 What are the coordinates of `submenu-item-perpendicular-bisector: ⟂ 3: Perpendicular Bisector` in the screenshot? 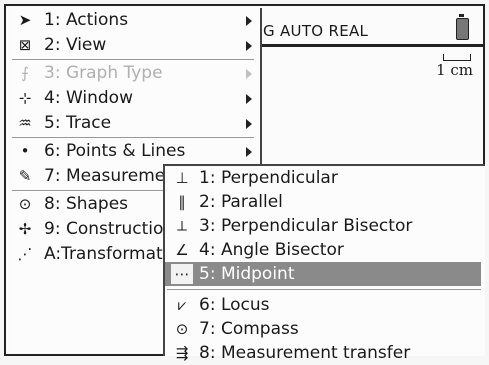 It's located at (325, 226).